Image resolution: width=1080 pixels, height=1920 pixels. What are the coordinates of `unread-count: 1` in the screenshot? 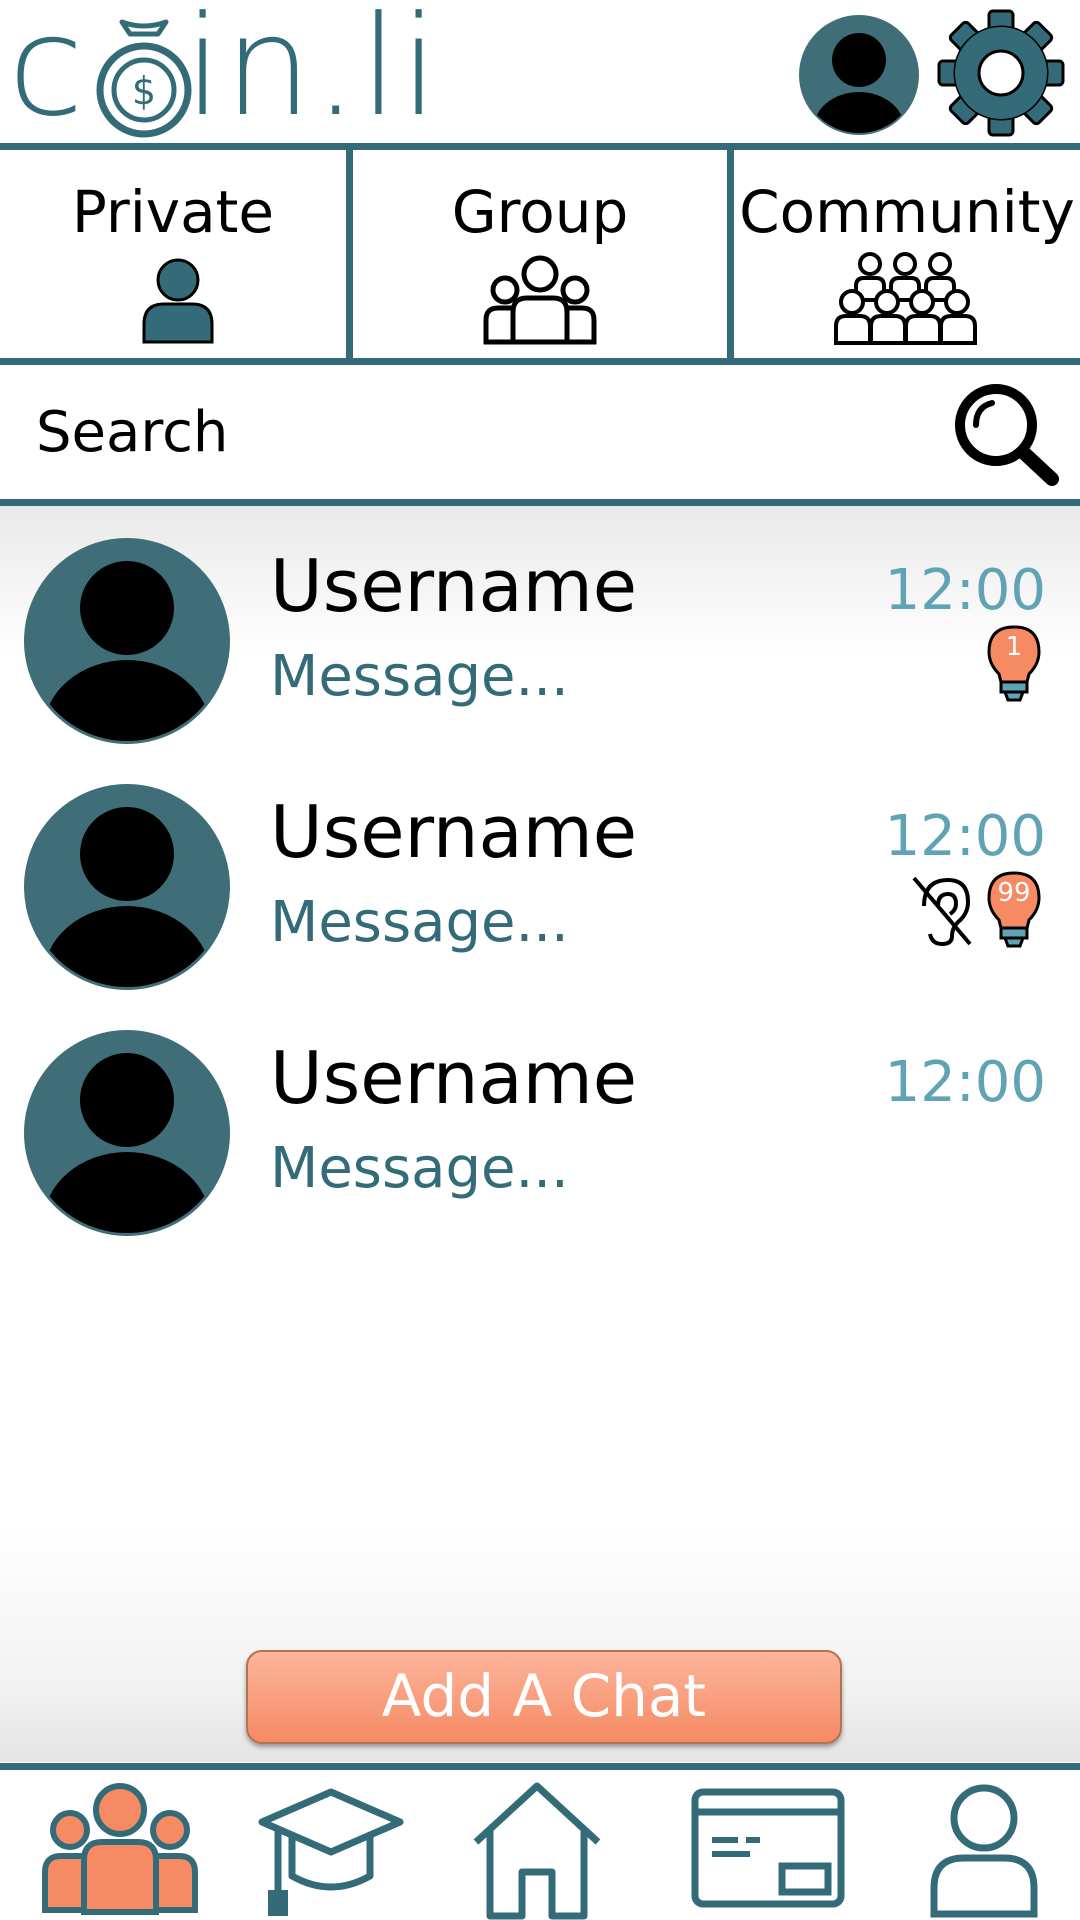 It's located at (1014, 647).